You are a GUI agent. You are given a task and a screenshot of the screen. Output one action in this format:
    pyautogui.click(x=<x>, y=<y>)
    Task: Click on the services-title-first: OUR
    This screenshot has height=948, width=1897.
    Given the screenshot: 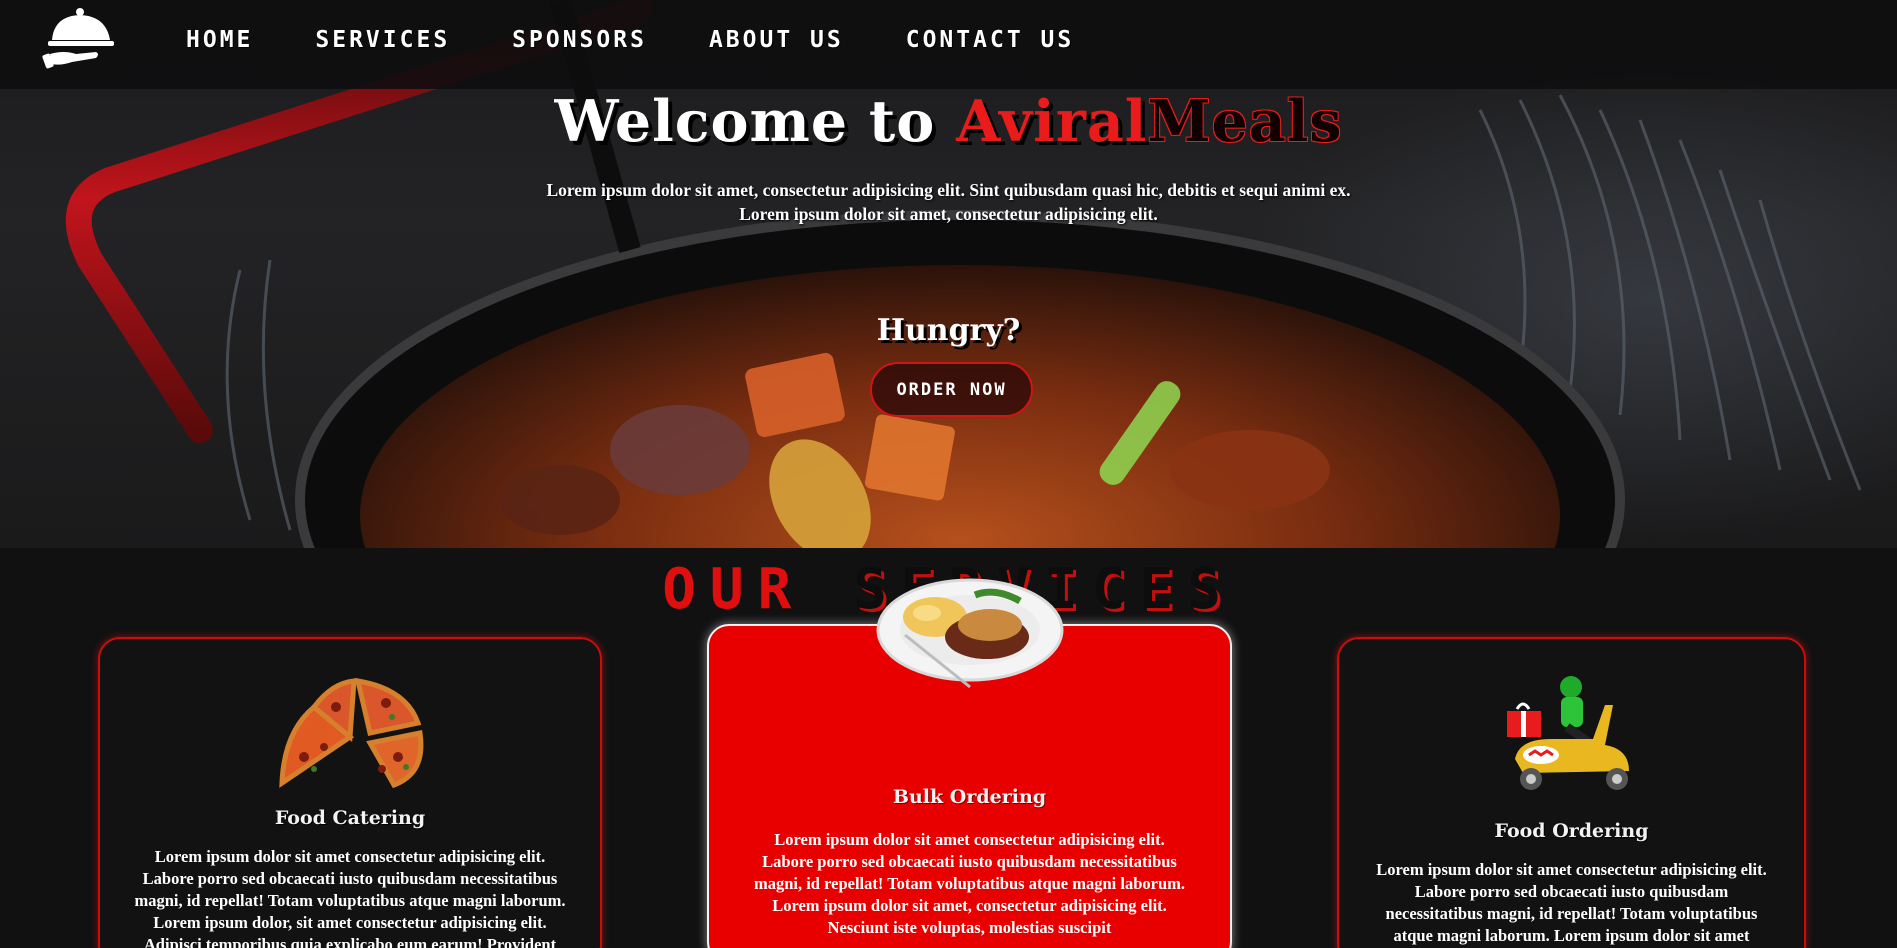 What is the action you would take?
    pyautogui.click(x=734, y=589)
    